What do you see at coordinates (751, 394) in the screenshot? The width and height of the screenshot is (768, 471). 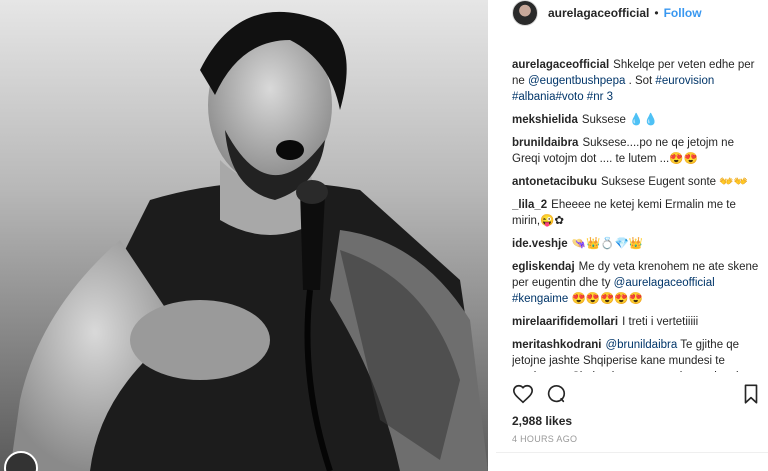 I see `bookmark-icon` at bounding box center [751, 394].